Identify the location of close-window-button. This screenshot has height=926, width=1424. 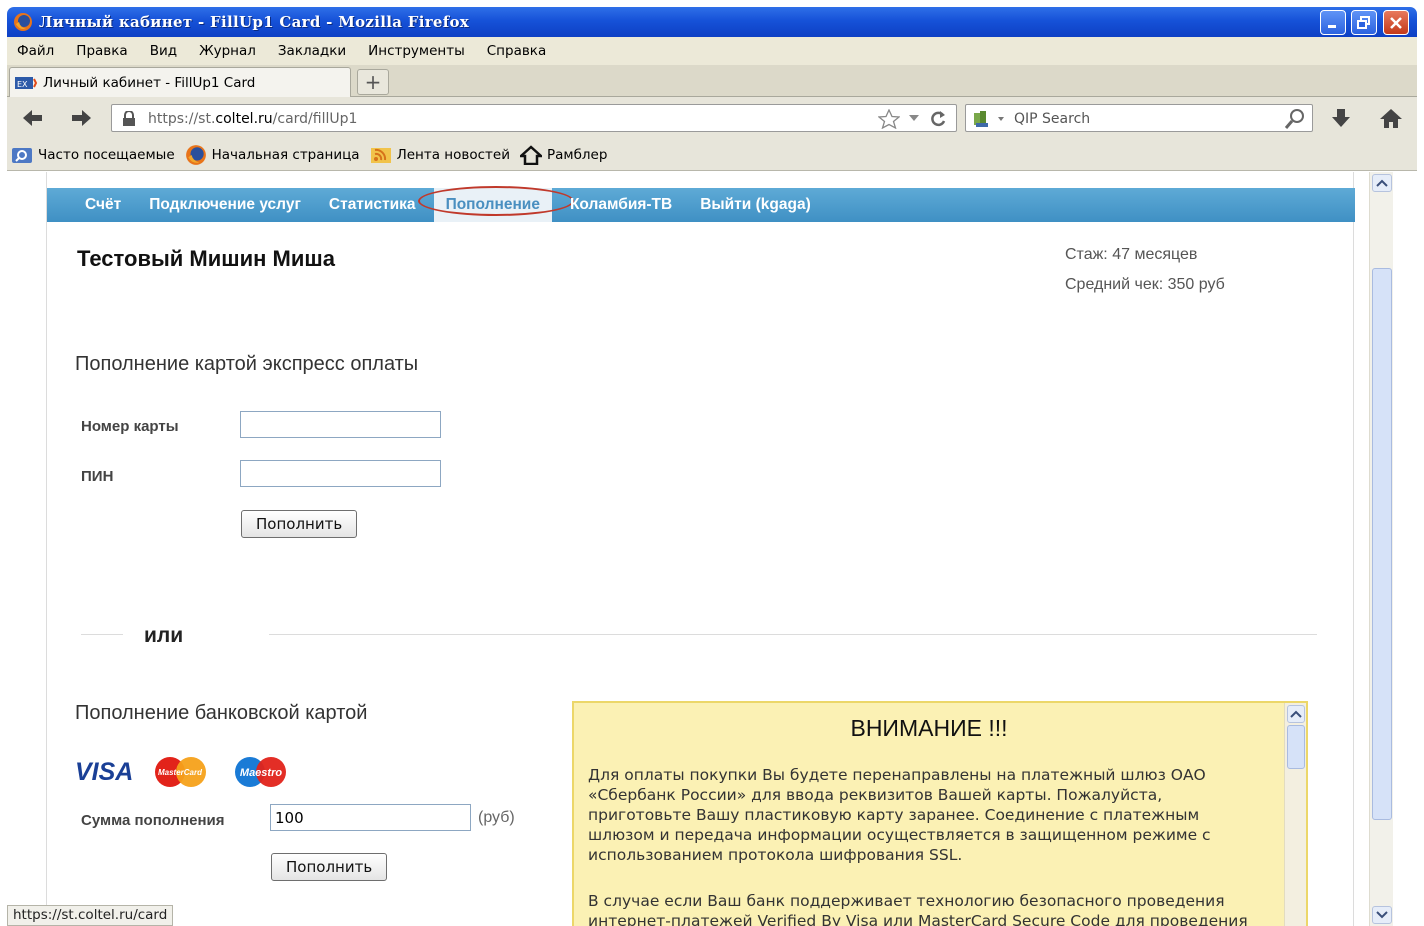
(1396, 22).